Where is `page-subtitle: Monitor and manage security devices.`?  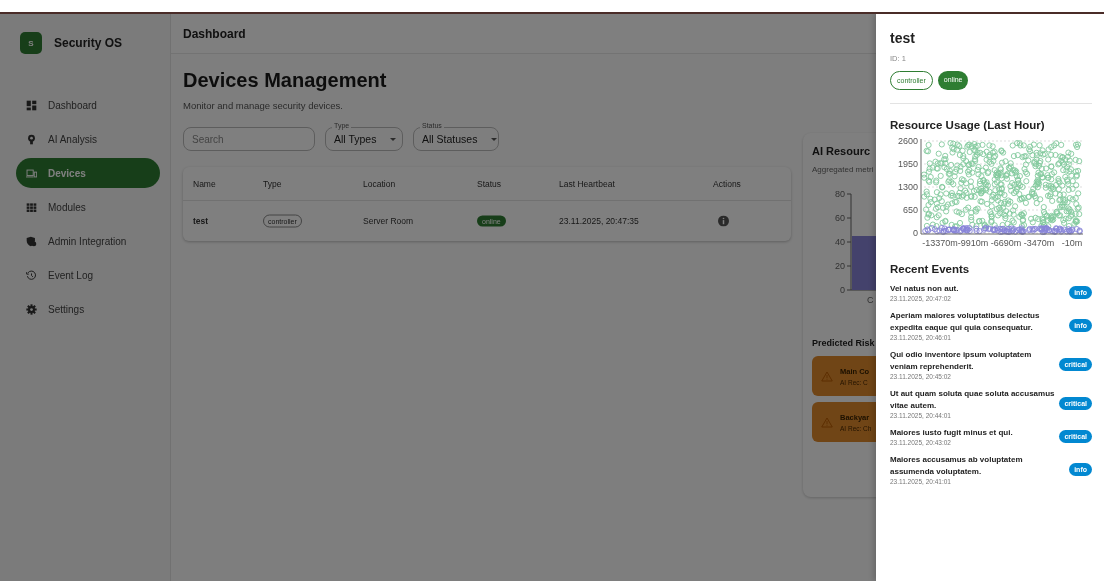 page-subtitle: Monitor and manage security devices. is located at coordinates (263, 105).